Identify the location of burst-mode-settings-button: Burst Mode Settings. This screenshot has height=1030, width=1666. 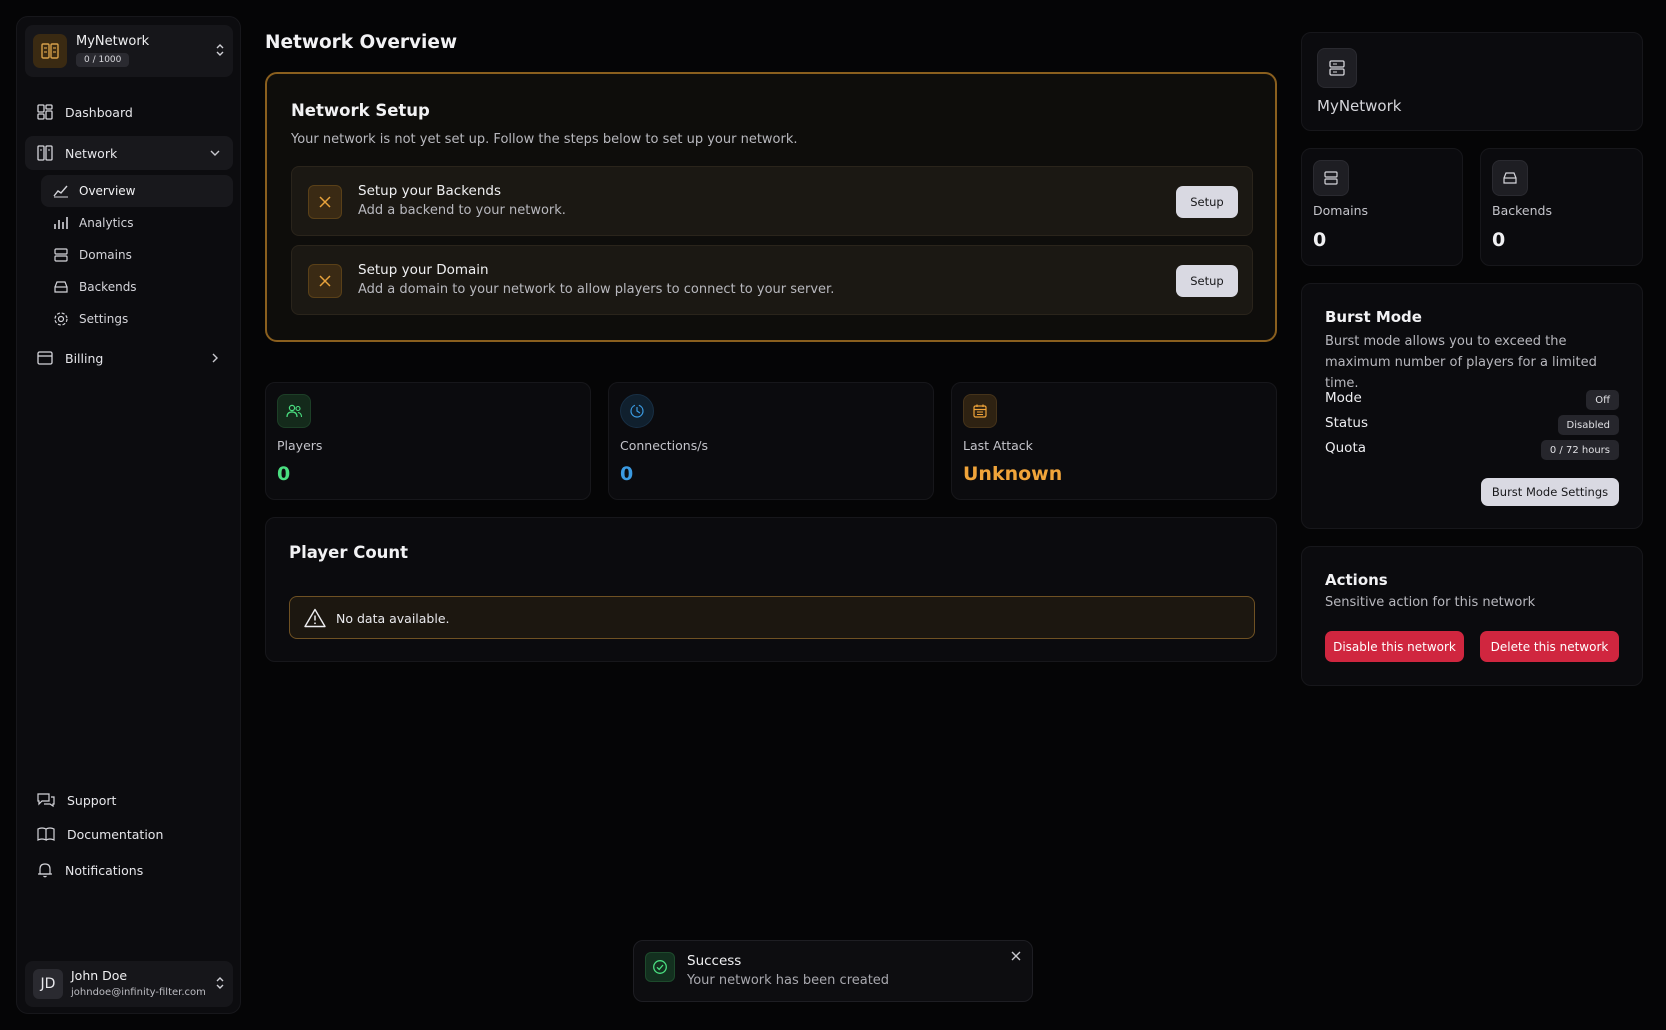
(1550, 492).